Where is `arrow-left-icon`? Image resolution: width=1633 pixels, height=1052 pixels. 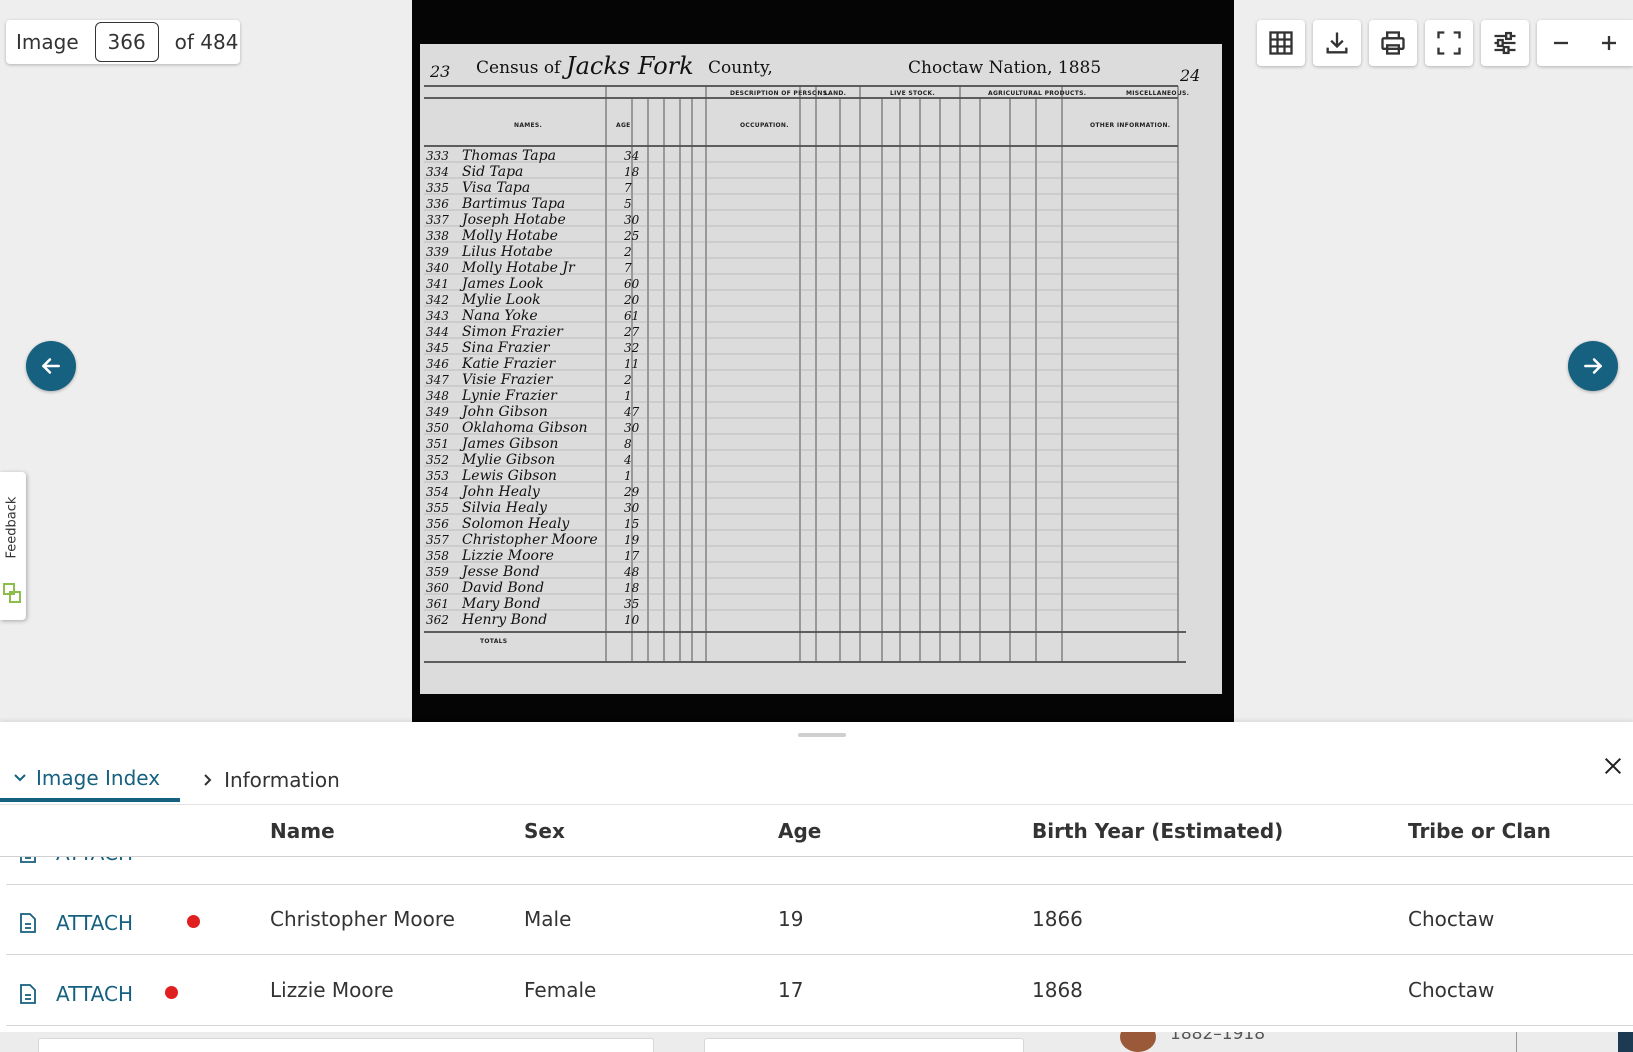 arrow-left-icon is located at coordinates (51, 366).